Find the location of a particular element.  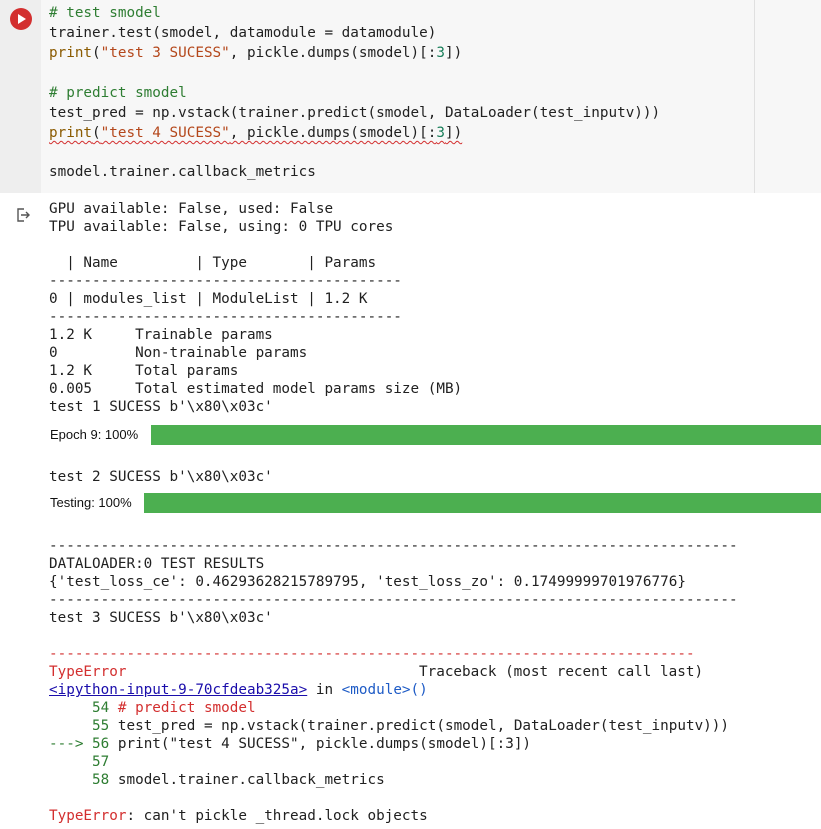

params-line: 1.2 K Total params is located at coordinates (144, 371).